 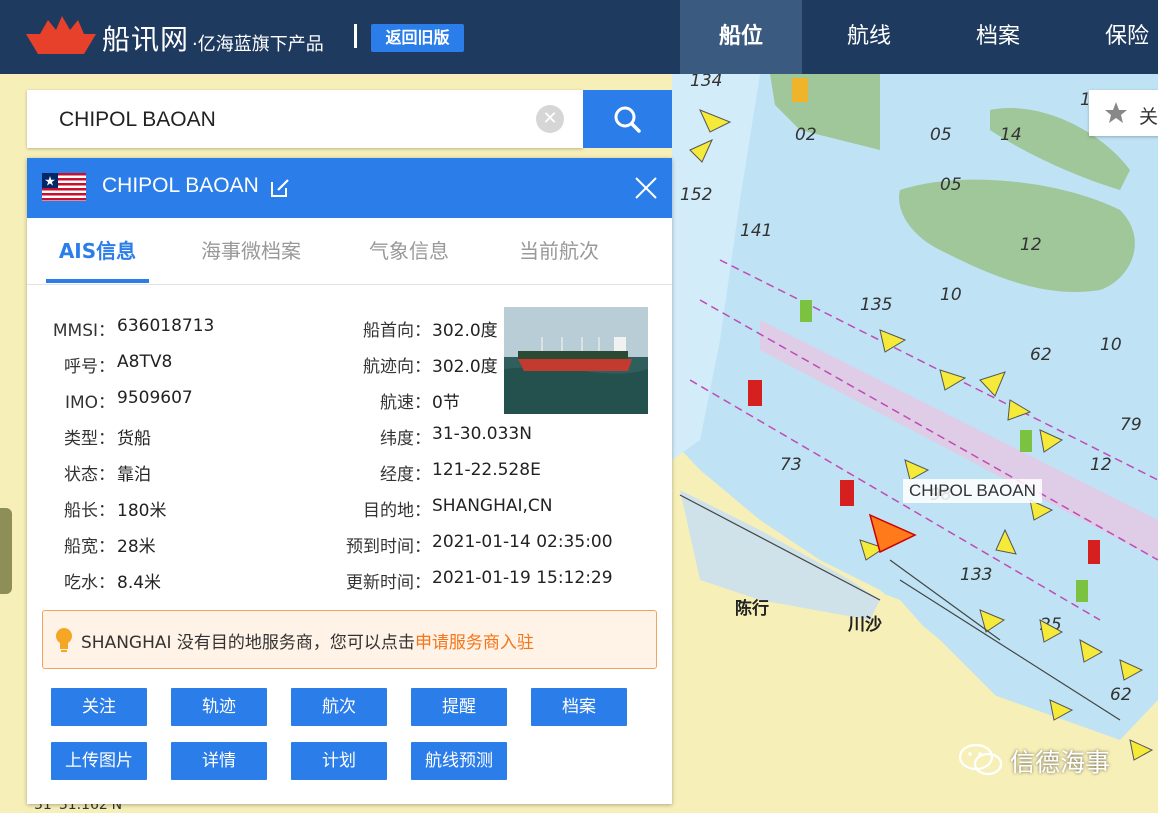 I want to click on svg-text: 14, so click(x=1011, y=135).